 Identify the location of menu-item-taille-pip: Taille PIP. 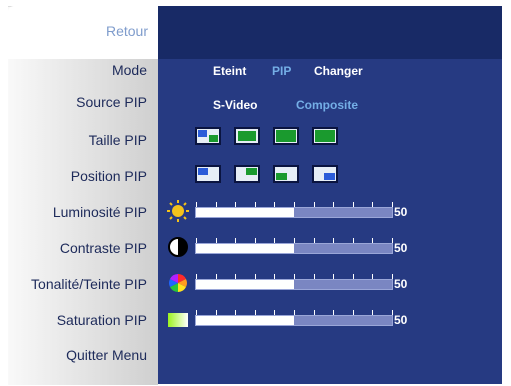
(118, 140).